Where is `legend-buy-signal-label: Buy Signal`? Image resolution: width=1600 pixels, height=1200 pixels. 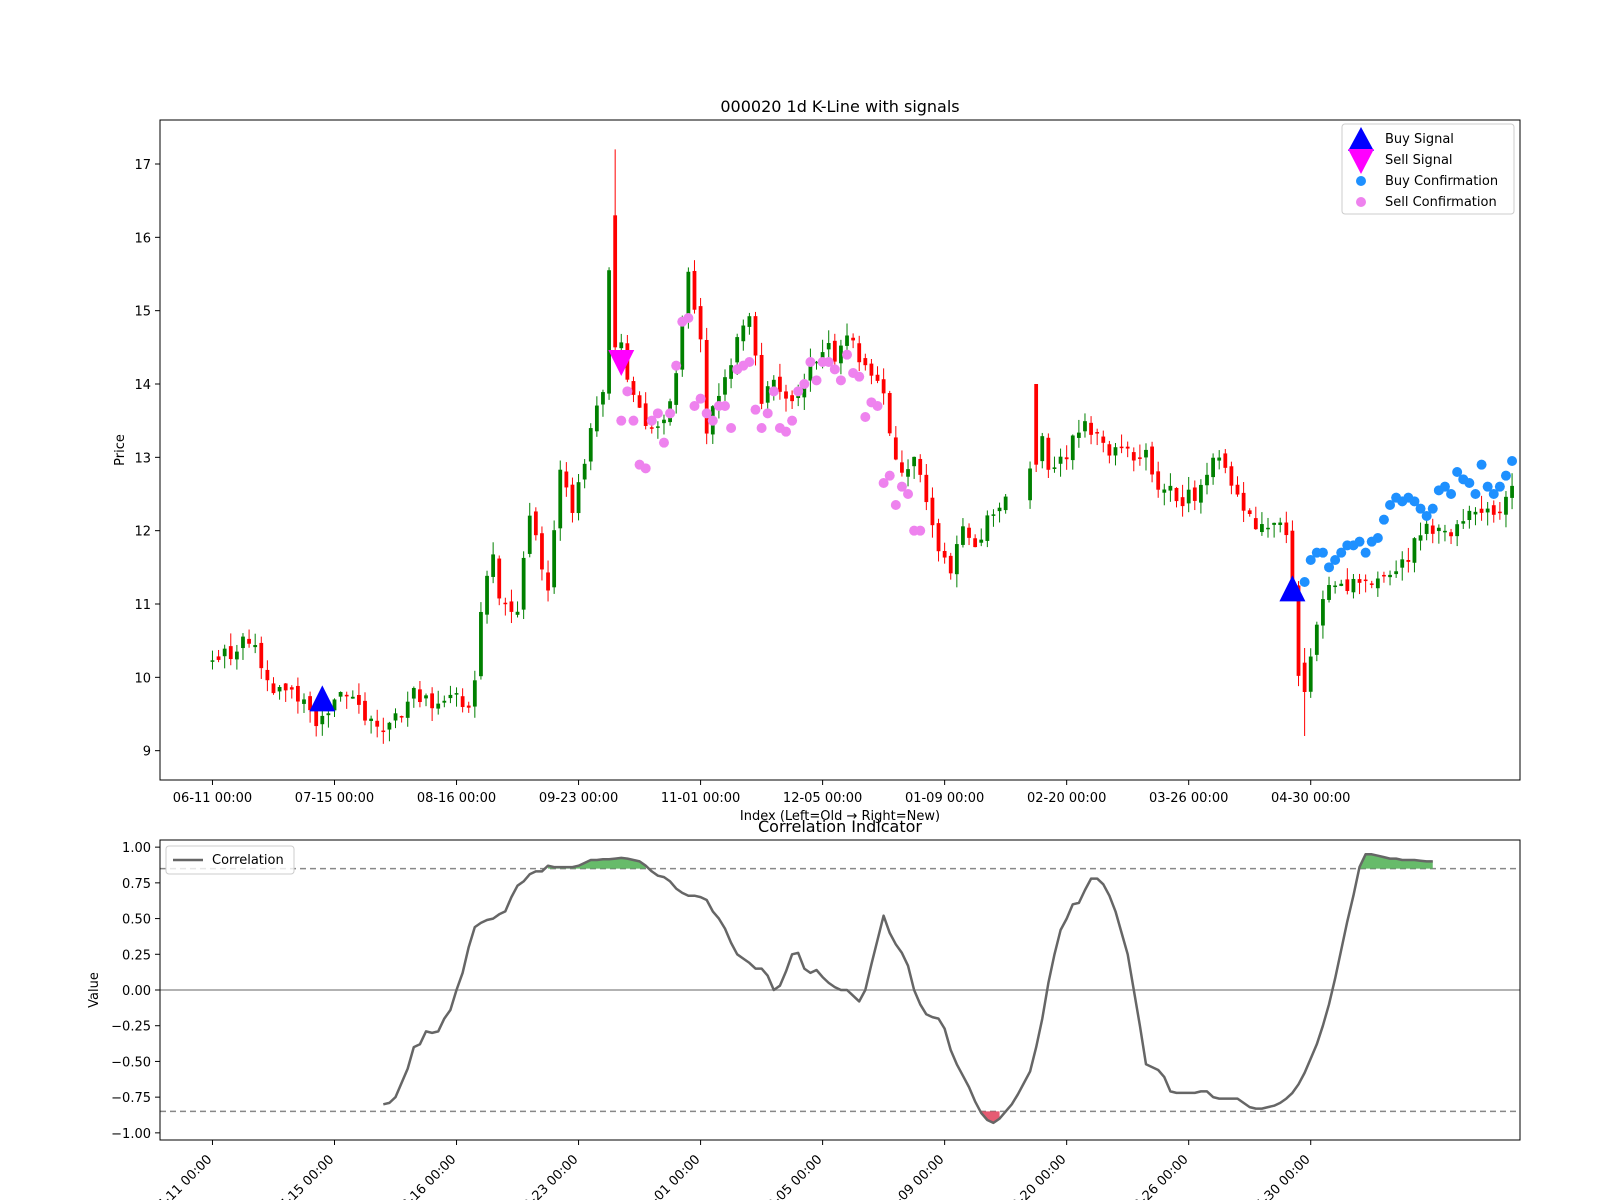 legend-buy-signal-label: Buy Signal is located at coordinates (1419, 139).